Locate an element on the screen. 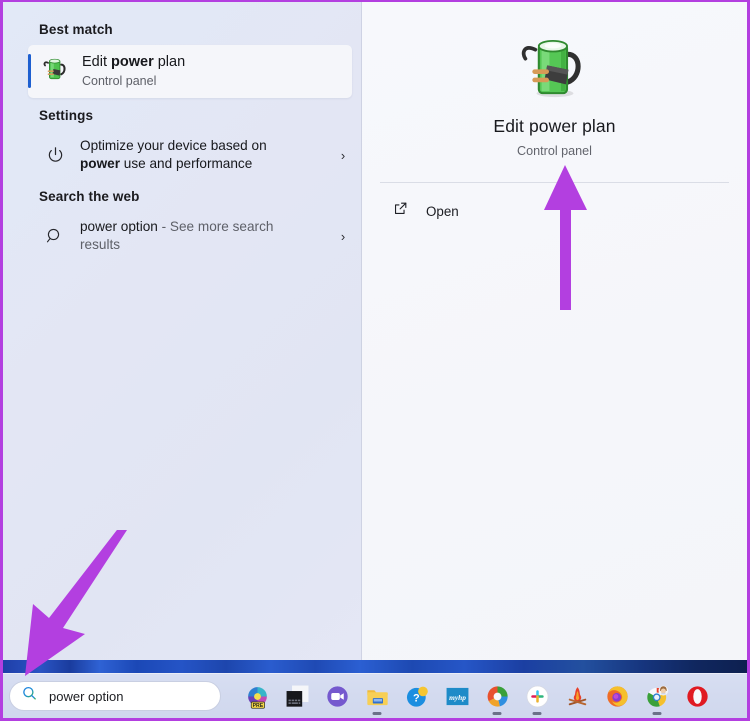 This screenshot has width=750, height=721. open-external-icon is located at coordinates (400, 211).